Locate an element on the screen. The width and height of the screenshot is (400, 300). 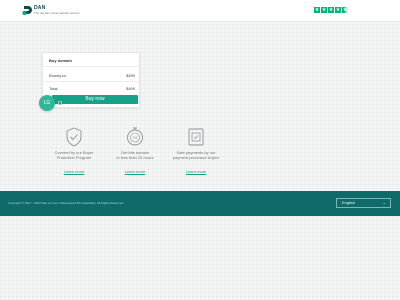
domain-name: Boosty.co is located at coordinates (58, 75).